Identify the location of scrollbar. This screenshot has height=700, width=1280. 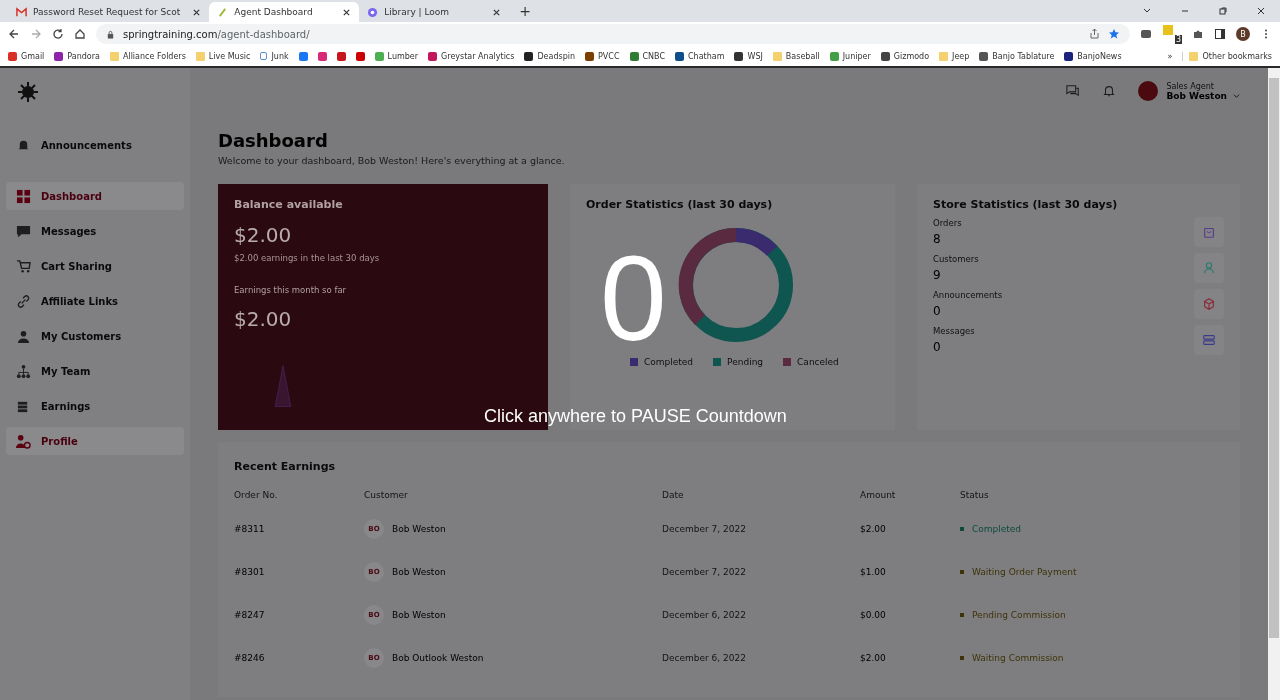
(1274, 384).